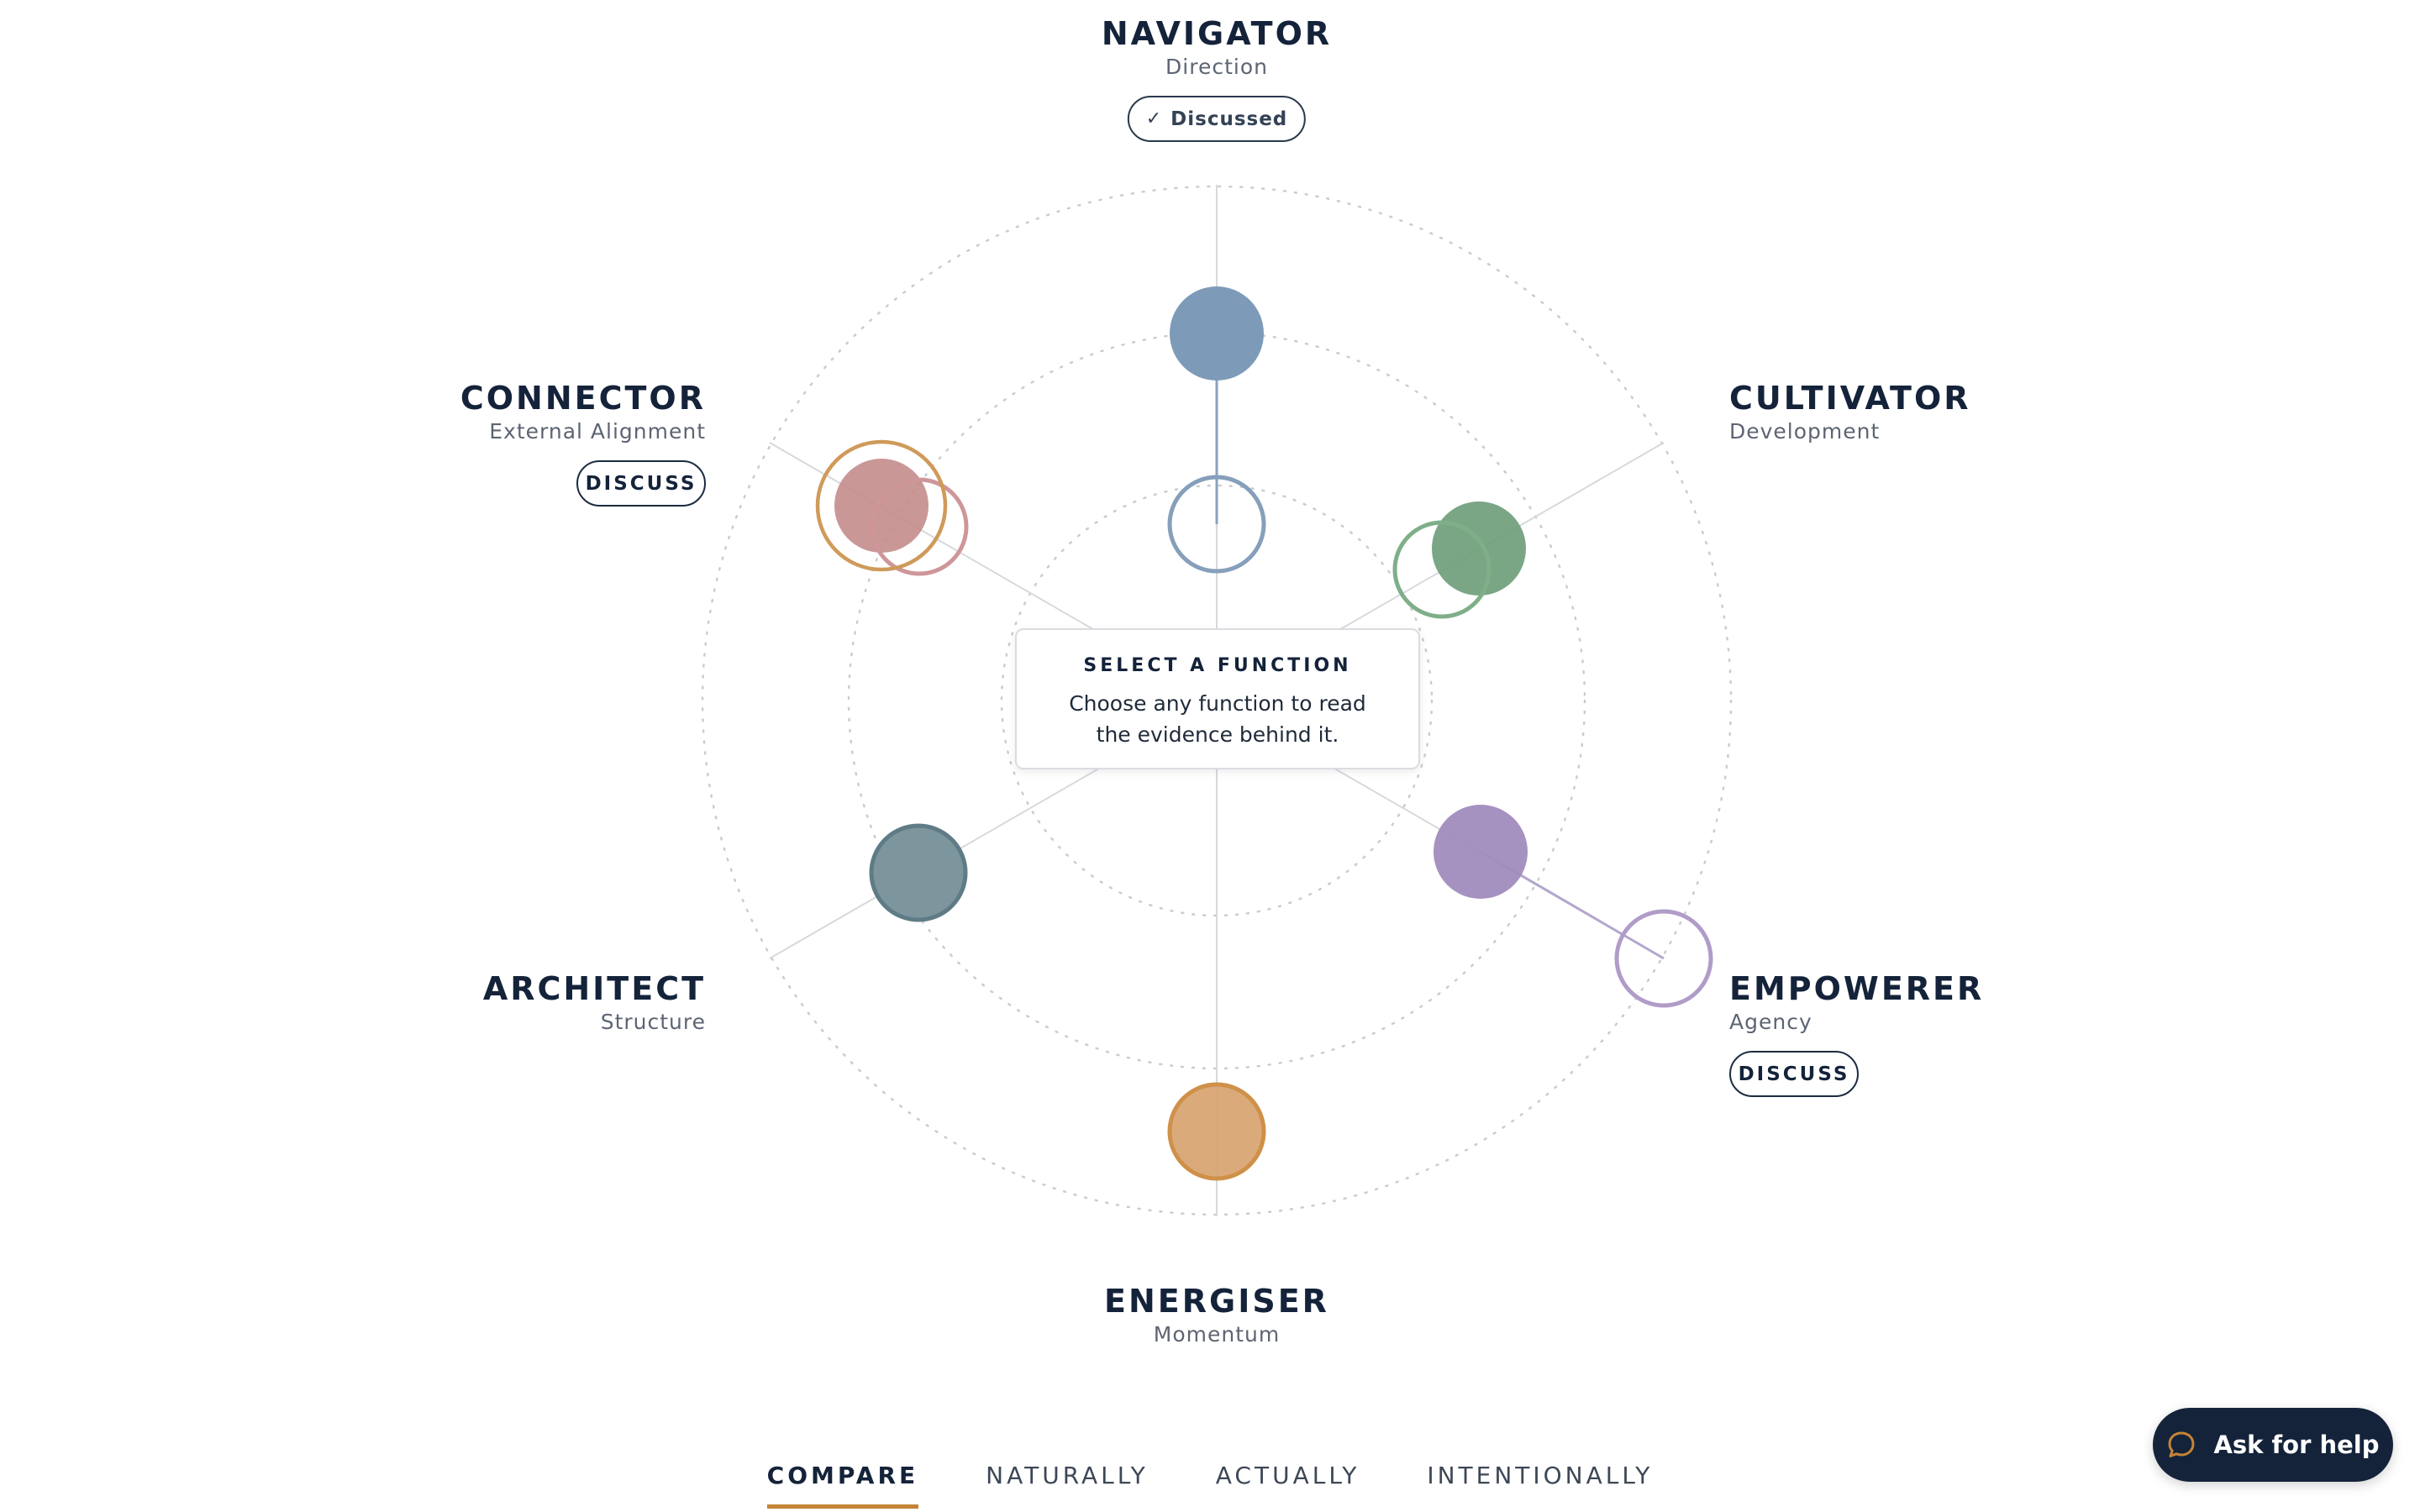  I want to click on energiser-subtitle: Momentum, so click(1217, 1334).